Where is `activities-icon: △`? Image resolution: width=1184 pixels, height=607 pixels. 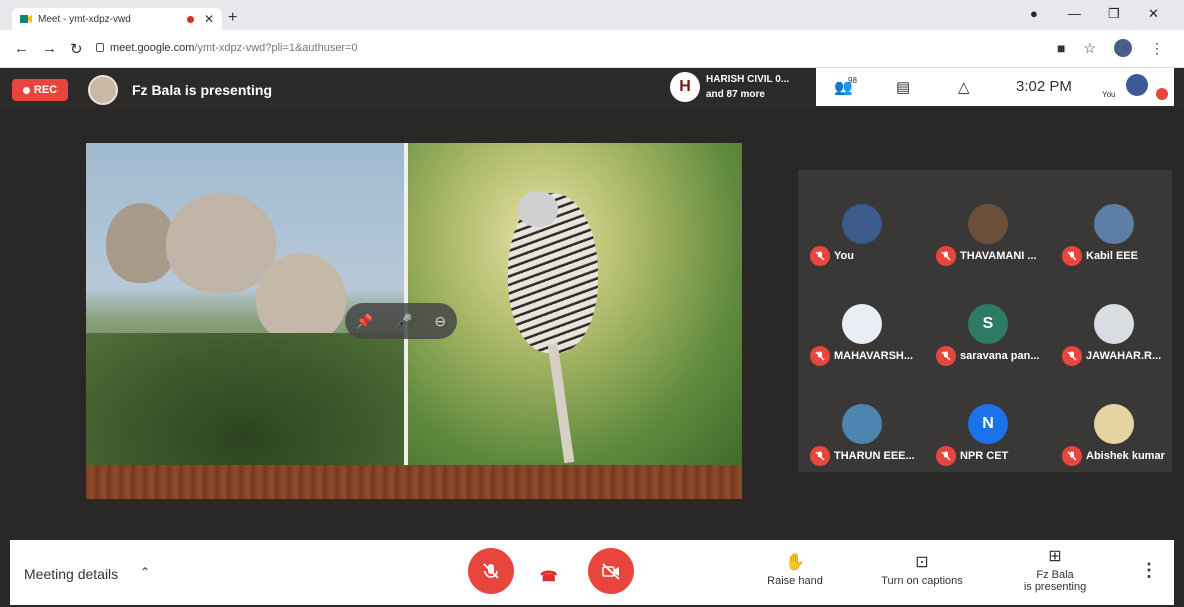 activities-icon: △ is located at coordinates (964, 87).